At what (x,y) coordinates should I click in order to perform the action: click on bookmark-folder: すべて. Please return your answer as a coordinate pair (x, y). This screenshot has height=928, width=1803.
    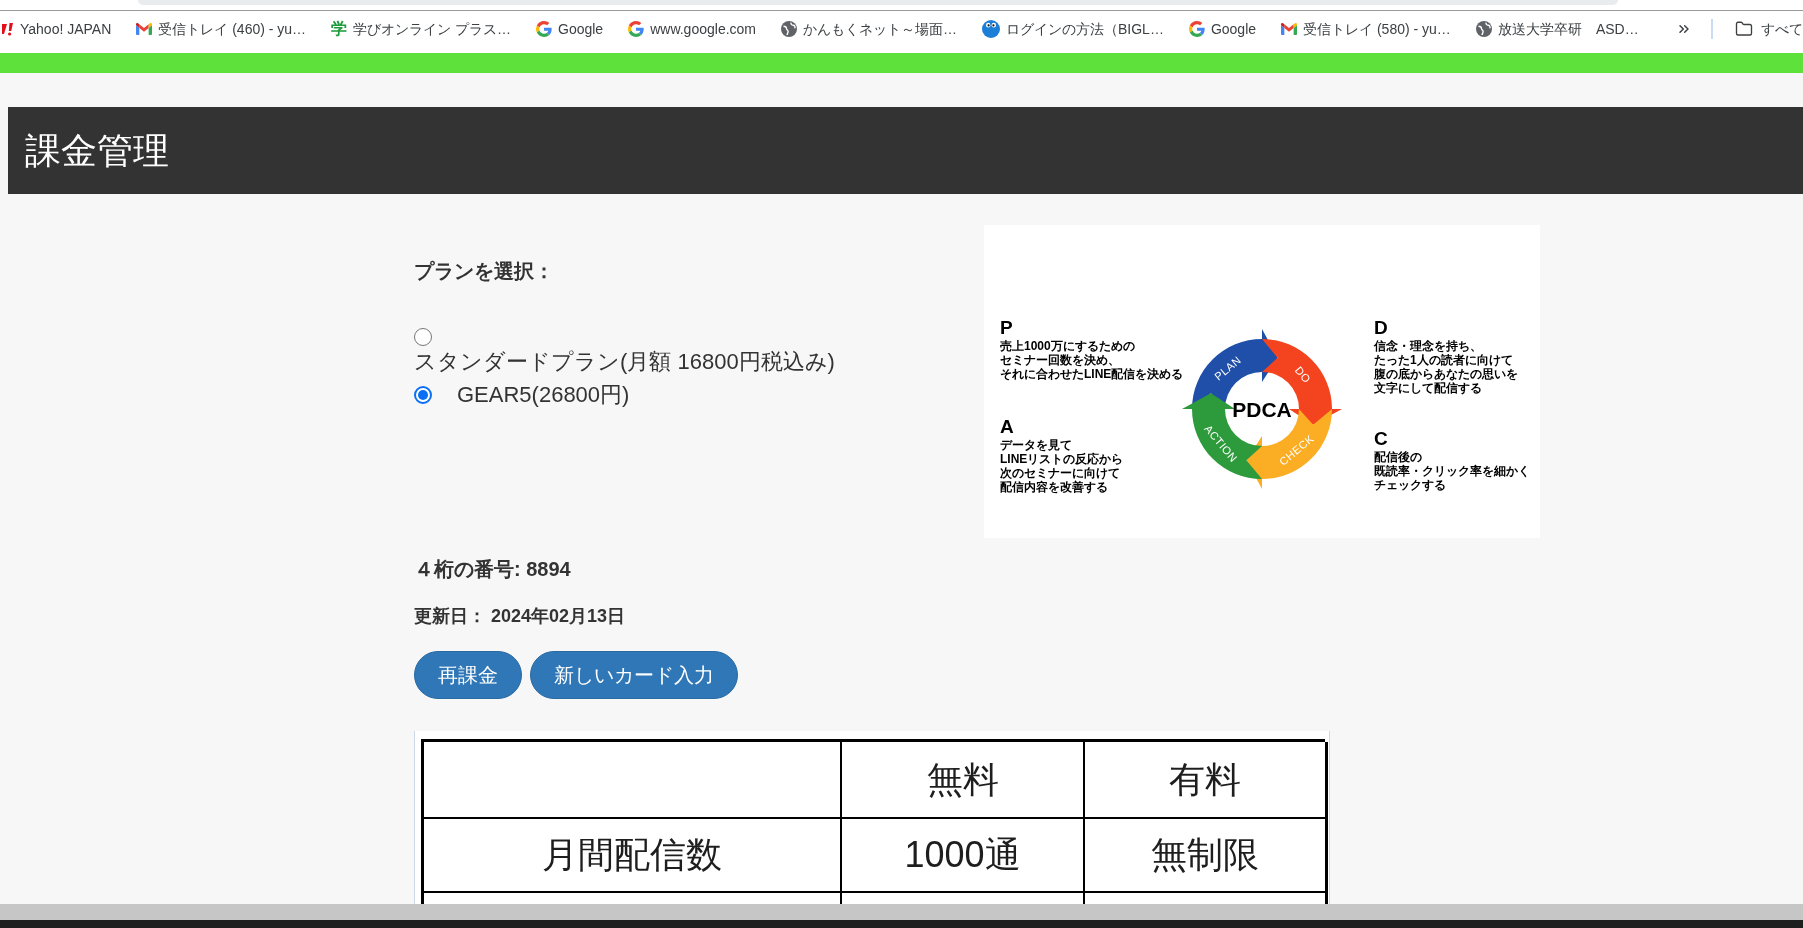
    Looking at the image, I should click on (1769, 28).